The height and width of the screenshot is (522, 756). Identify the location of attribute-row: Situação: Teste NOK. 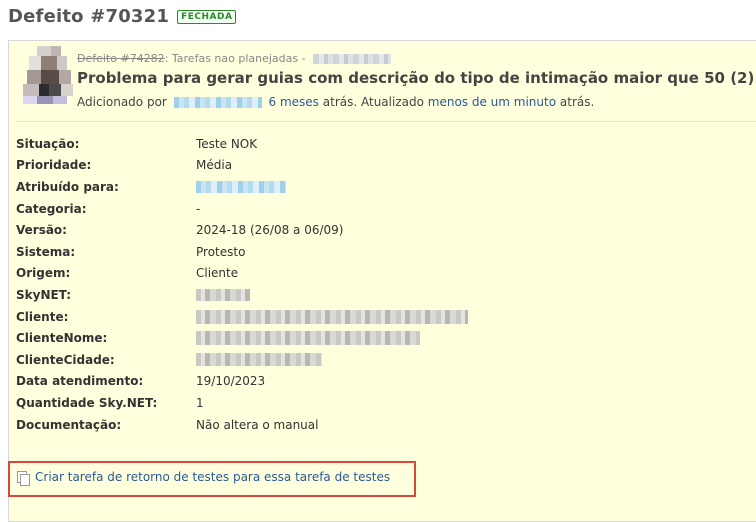
(242, 144).